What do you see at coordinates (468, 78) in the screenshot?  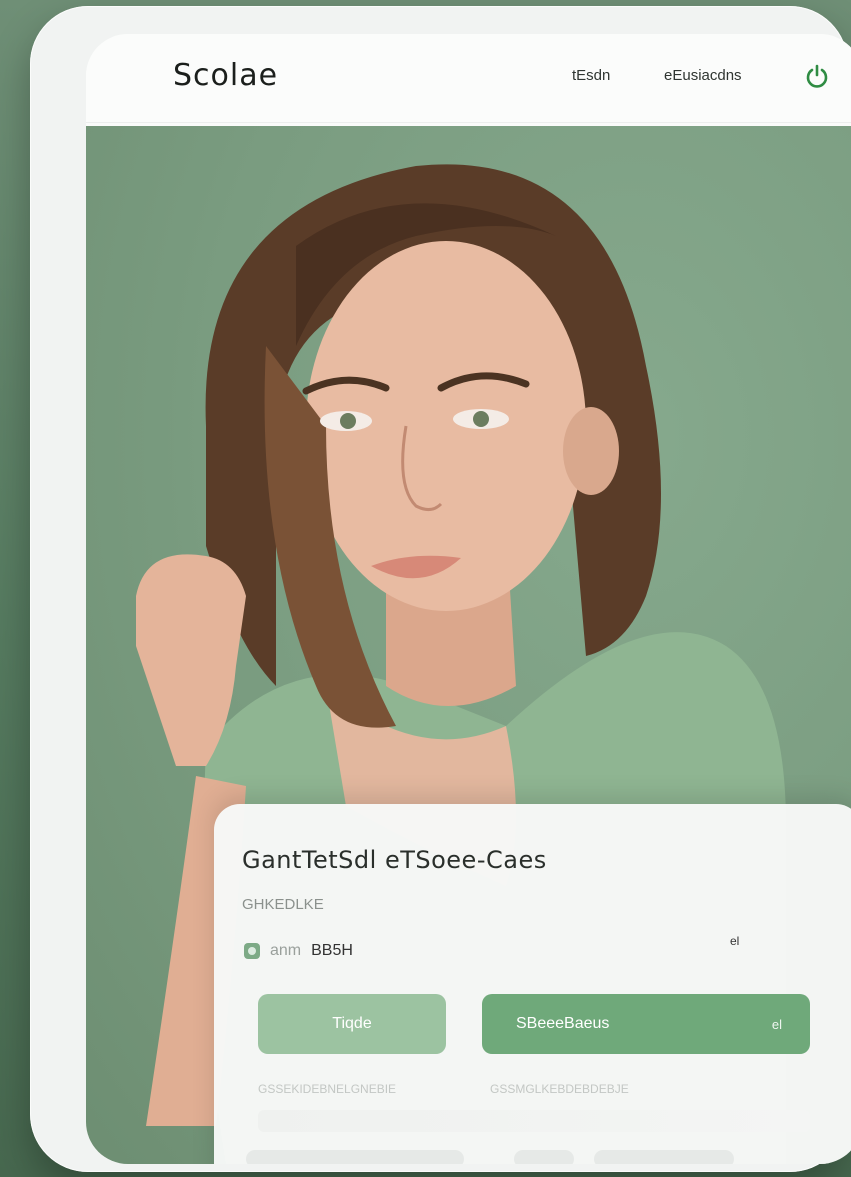 I see `top-bar: Scolae tEsdn eEusiacdns` at bounding box center [468, 78].